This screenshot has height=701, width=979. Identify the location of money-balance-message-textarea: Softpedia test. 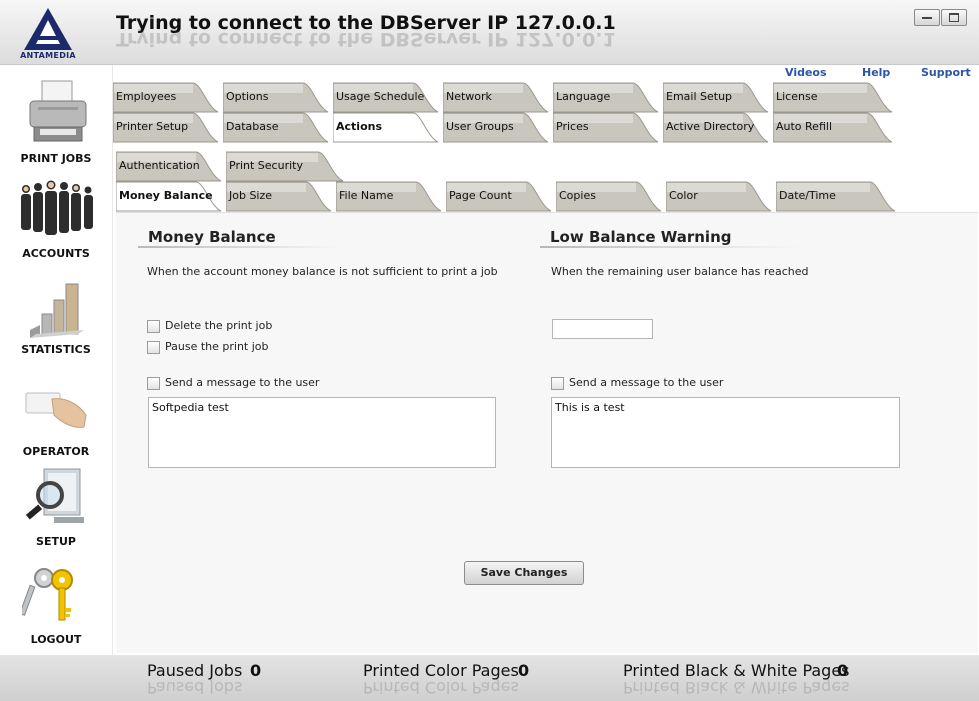
(322, 432).